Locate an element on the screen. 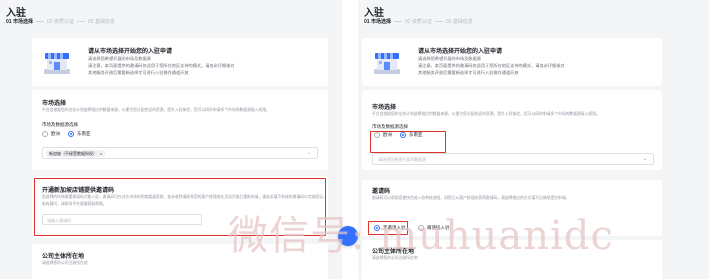 The width and height of the screenshot is (709, 279). close-icon: × is located at coordinates (101, 153).